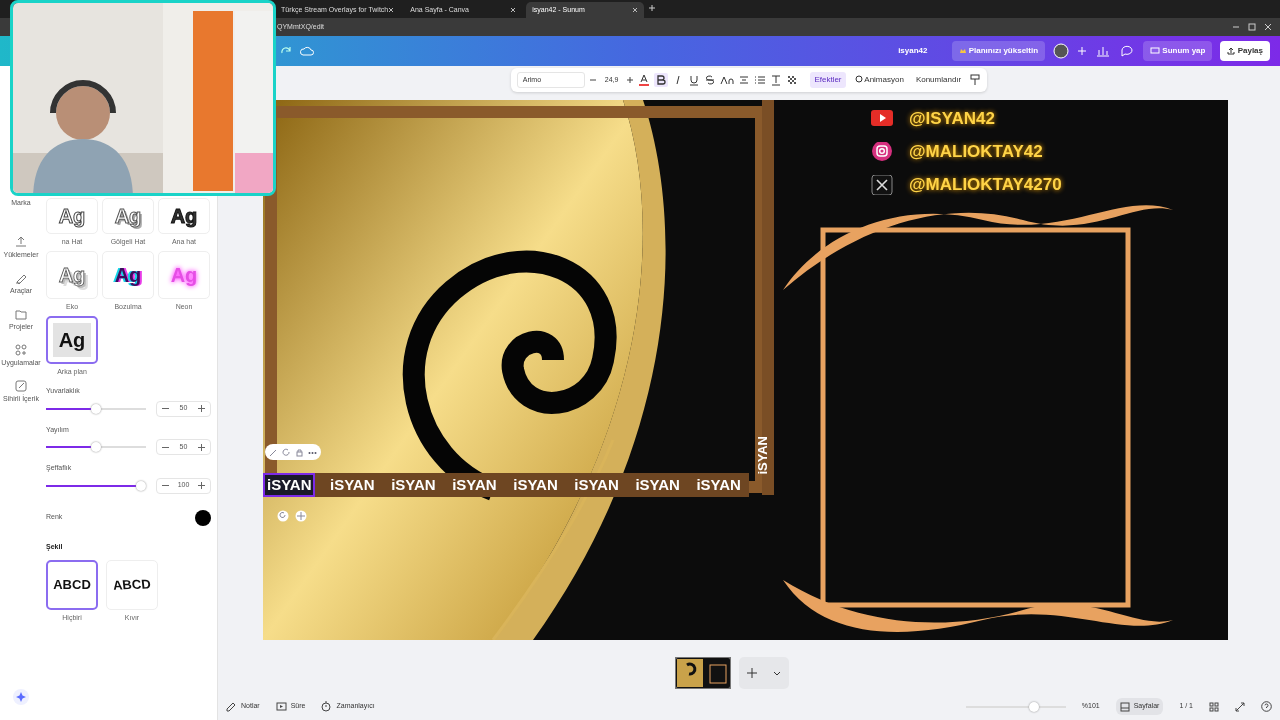  I want to click on duration-icon, so click(281, 706).